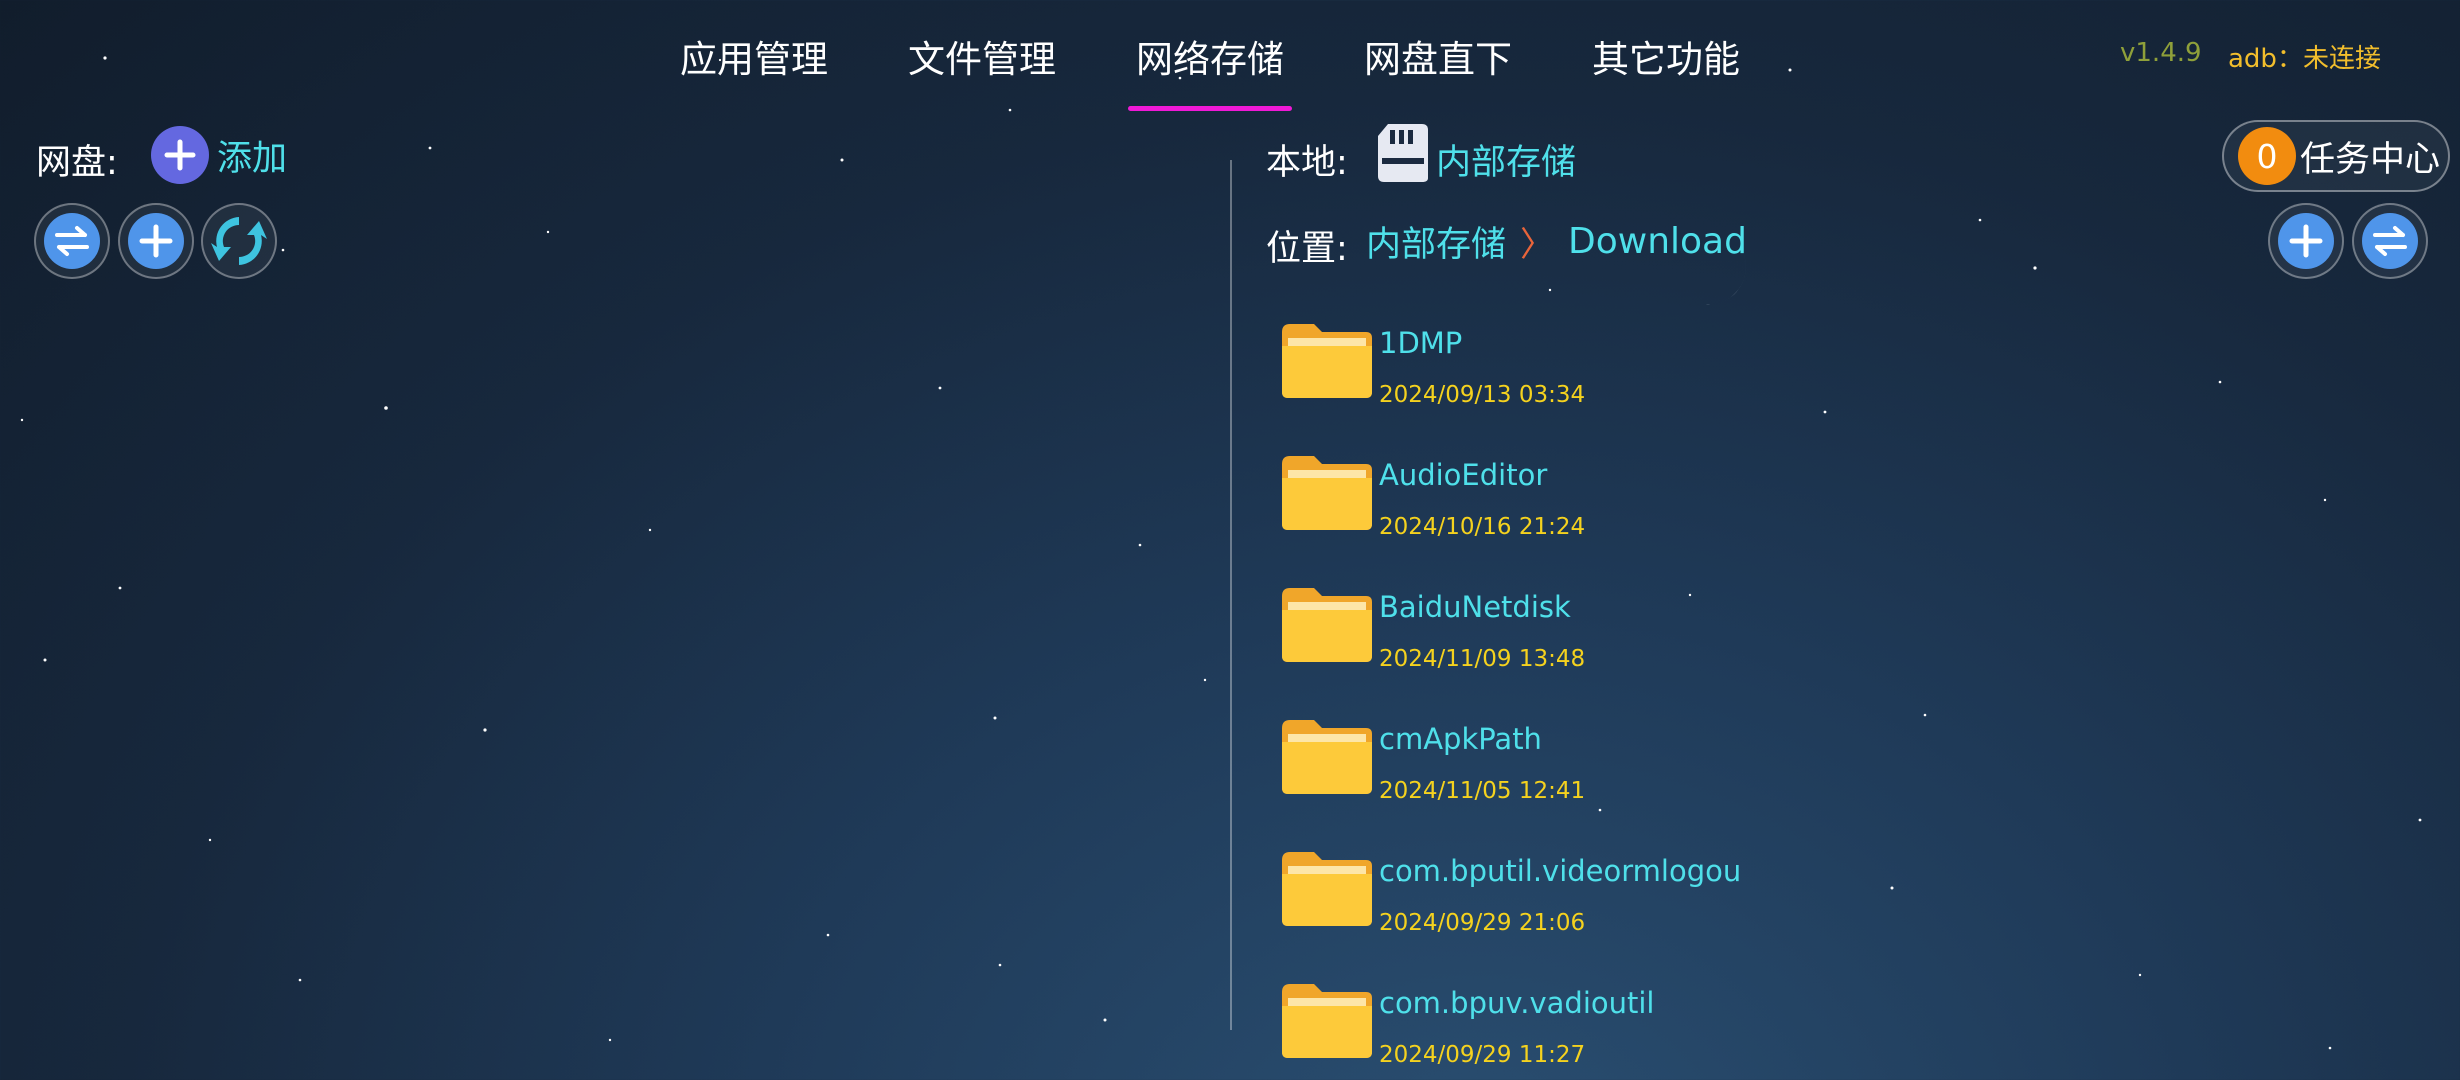  What do you see at coordinates (1482, 923) in the screenshot?
I see `file-date: 2024/09/29 21:06` at bounding box center [1482, 923].